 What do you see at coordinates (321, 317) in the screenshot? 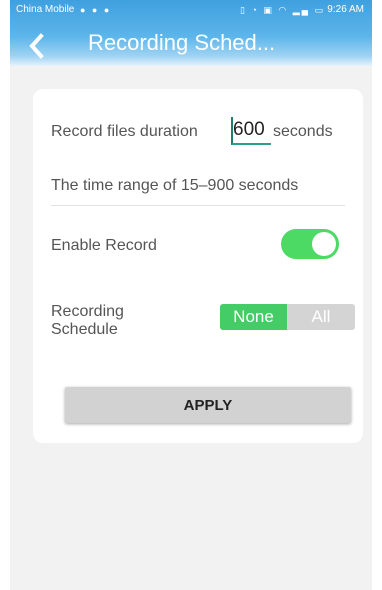
I see `schedule-option-all: All` at bounding box center [321, 317].